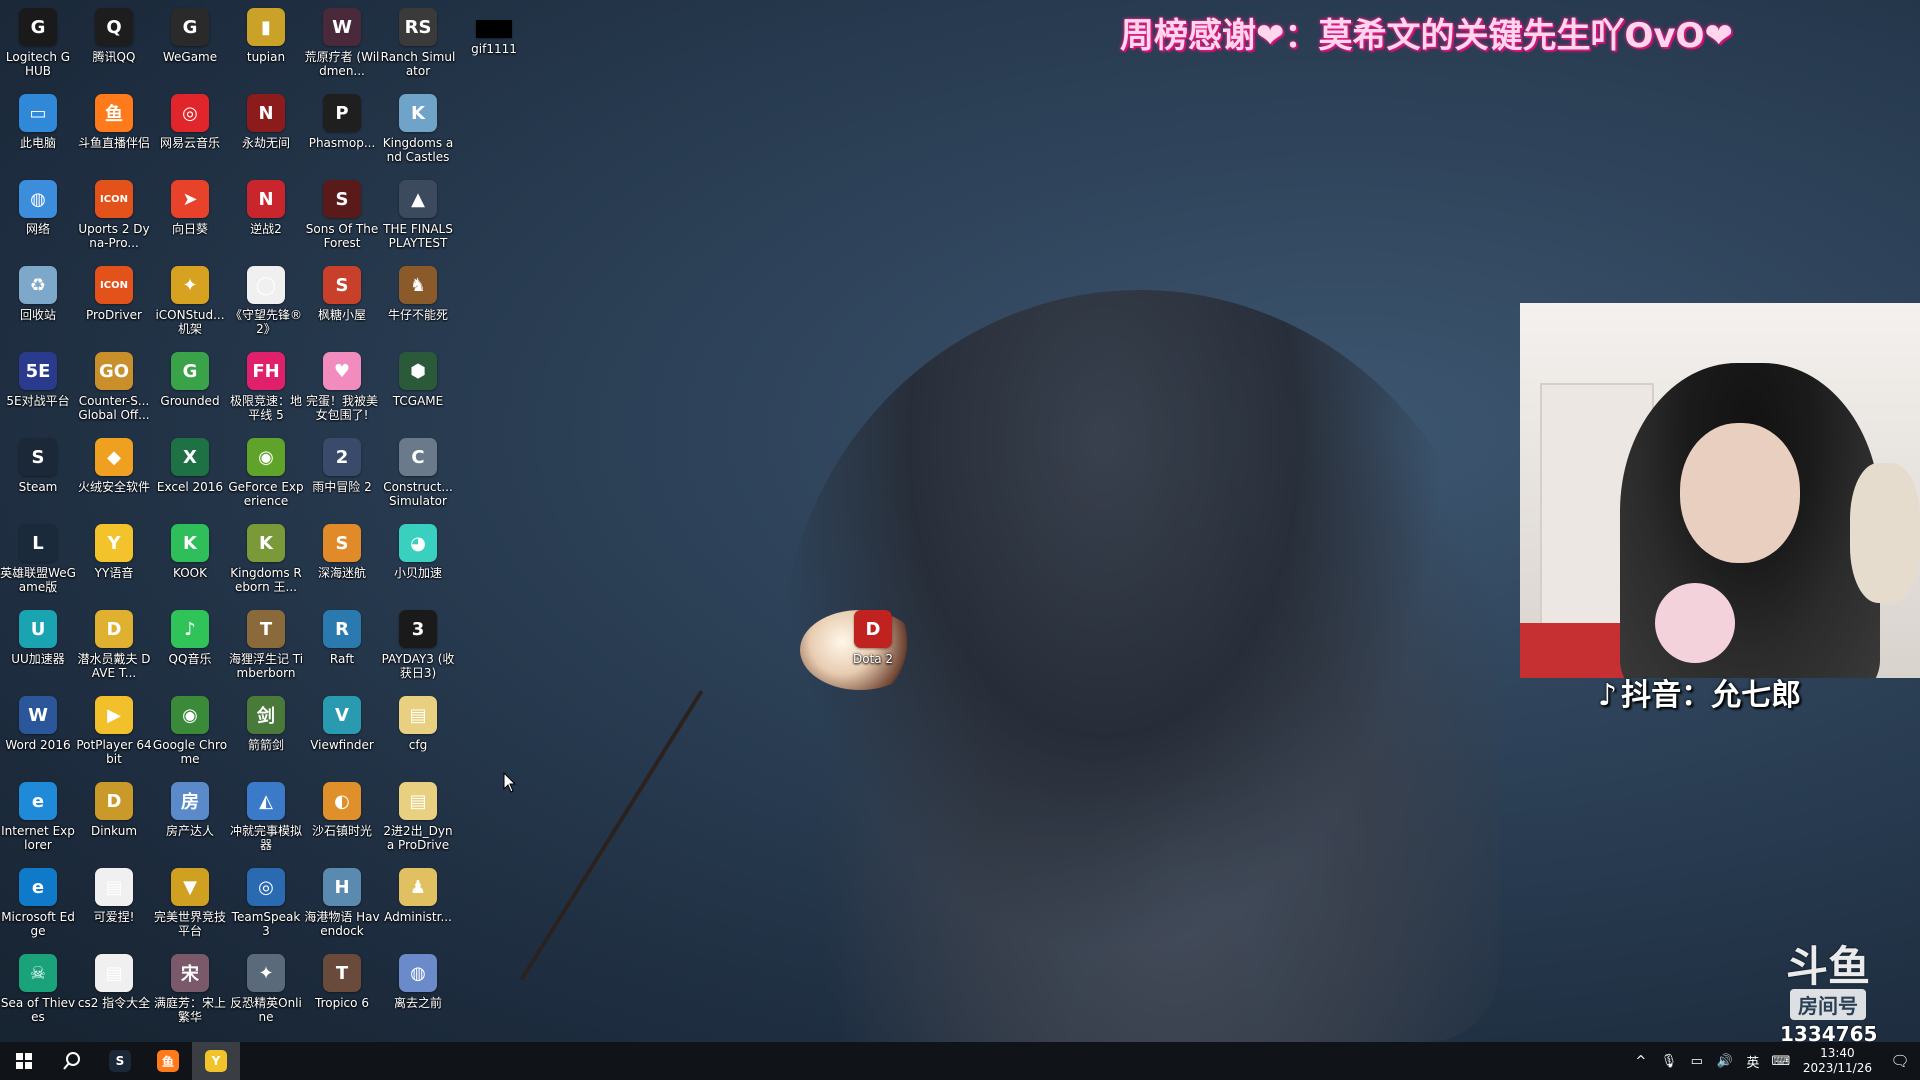  What do you see at coordinates (1753, 1061) in the screenshot?
I see `input-method-indicator: 英` at bounding box center [1753, 1061].